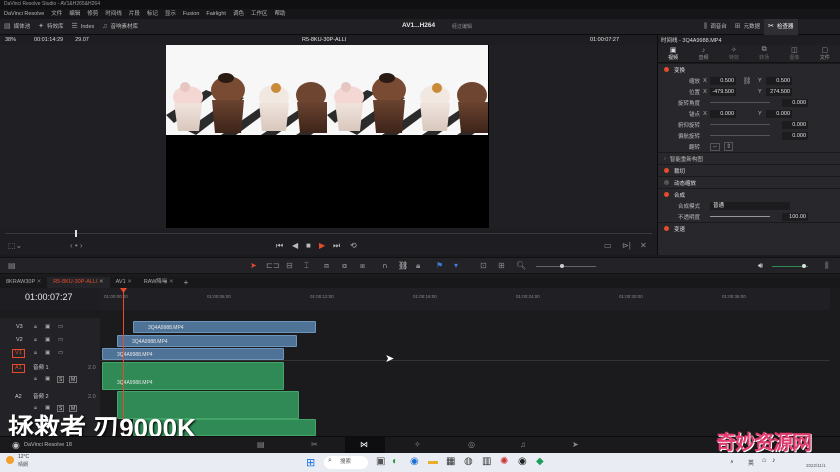 This screenshot has height=472, width=840. What do you see at coordinates (751, 462) in the screenshot?
I see `ime-language: 英` at bounding box center [751, 462].